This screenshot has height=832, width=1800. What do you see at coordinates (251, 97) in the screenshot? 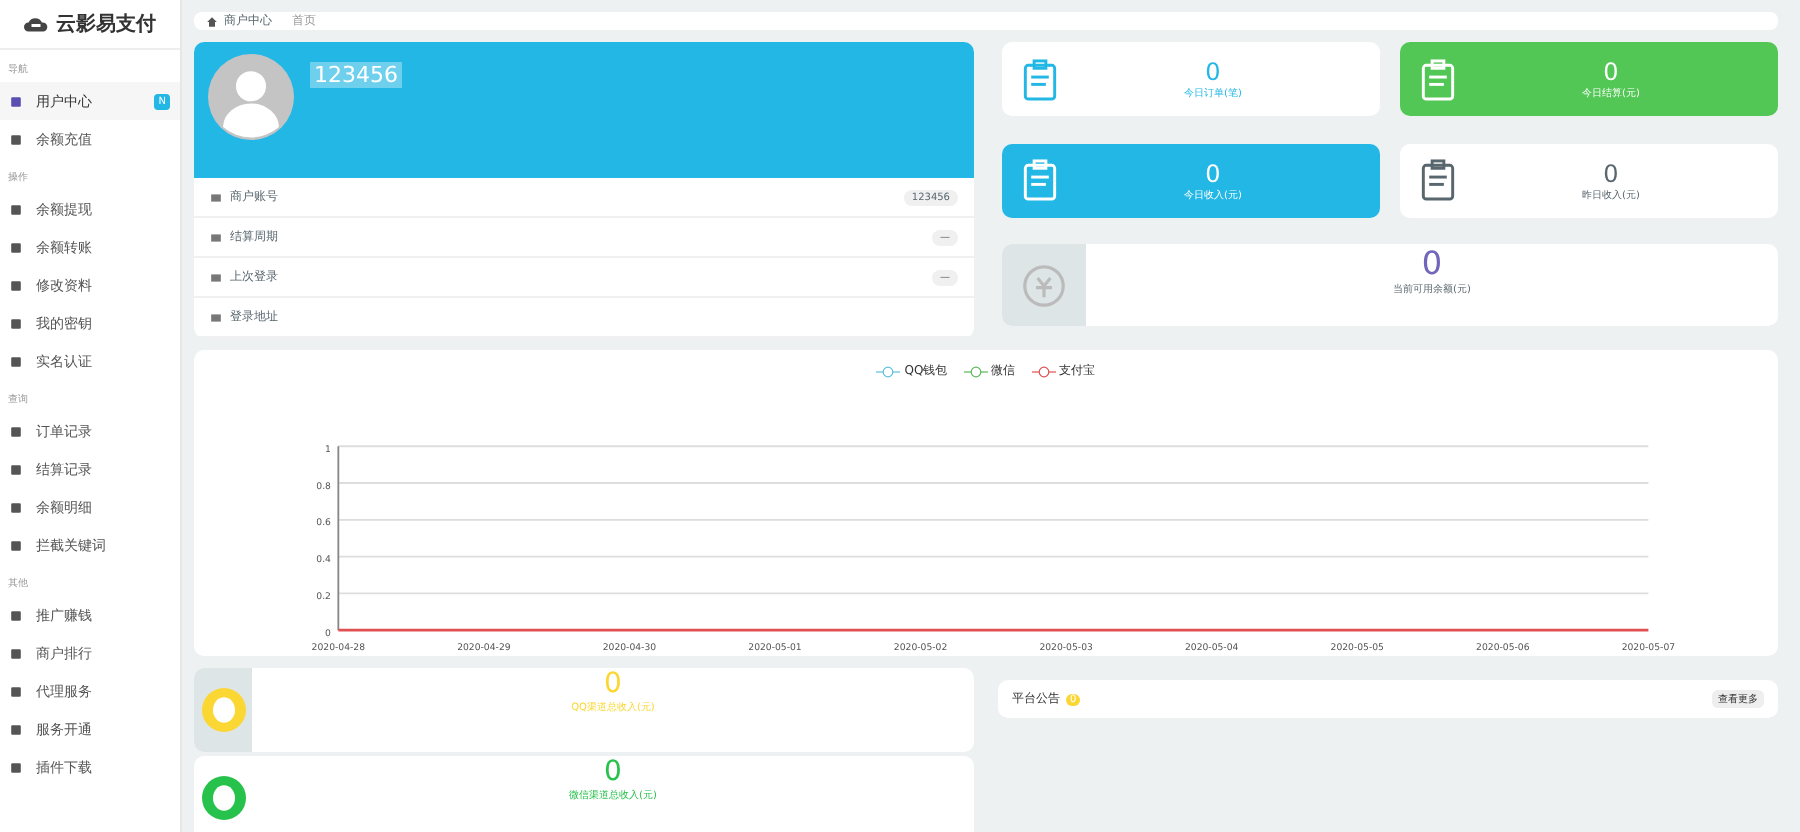
I see `avatar-icon` at bounding box center [251, 97].